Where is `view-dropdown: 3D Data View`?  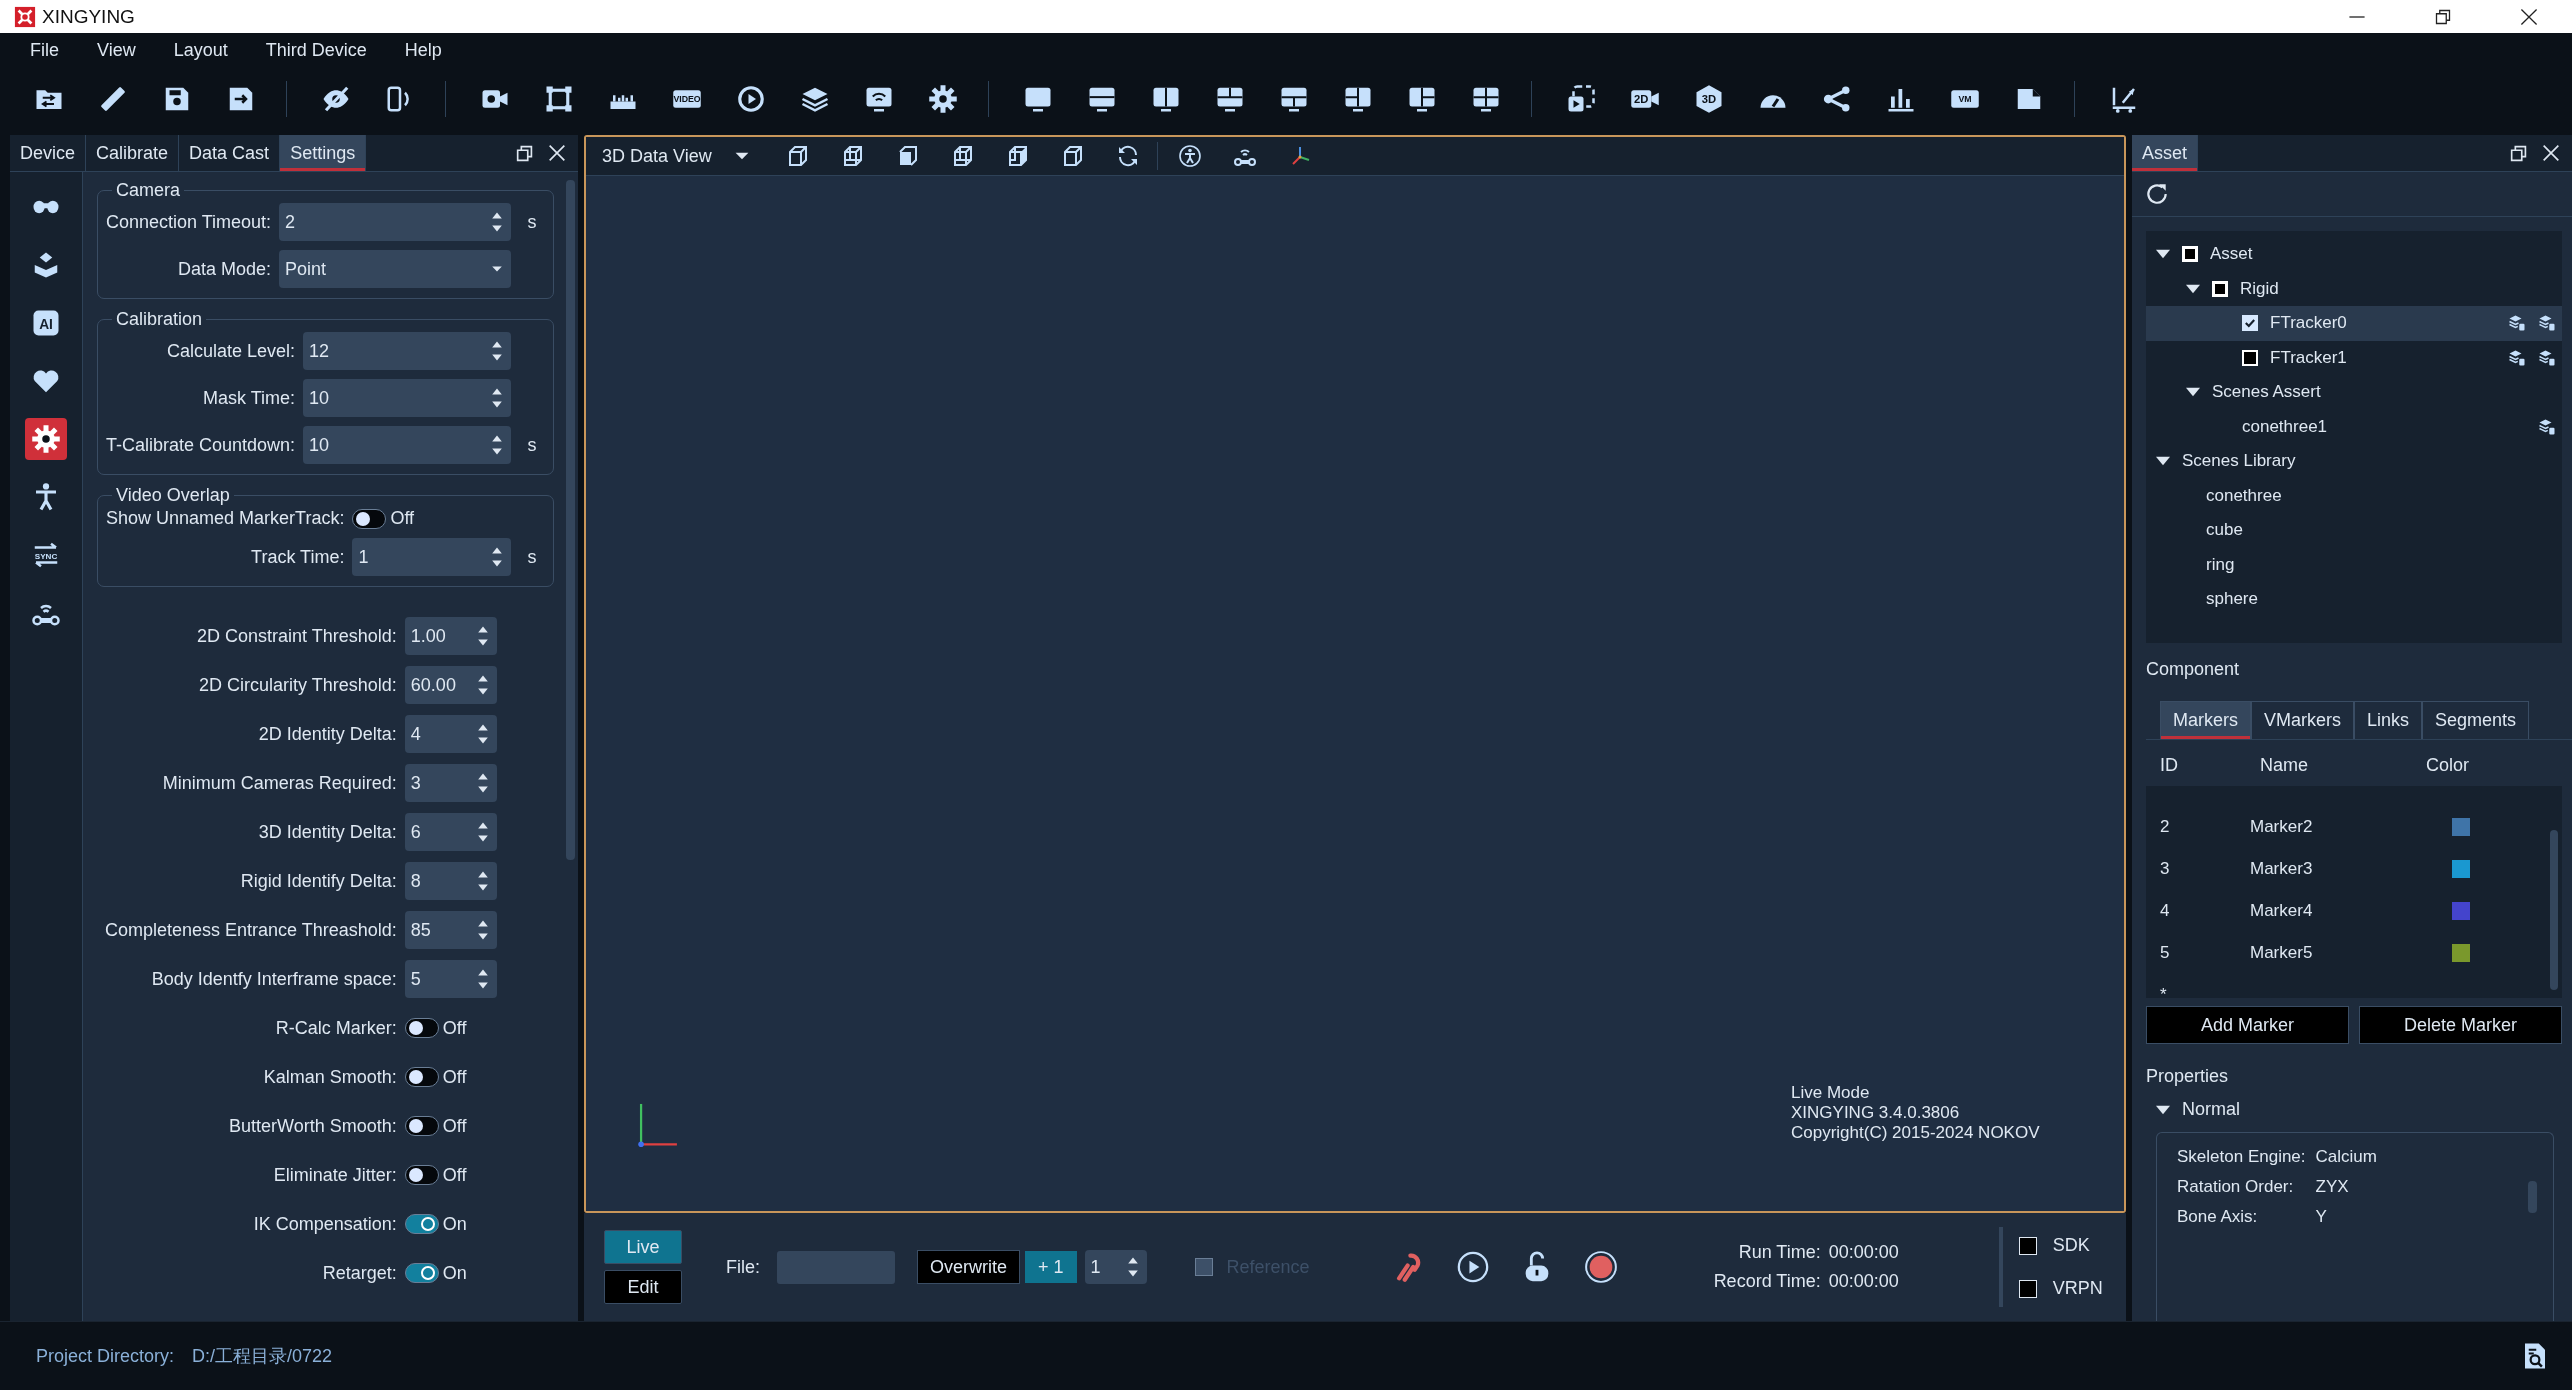
view-dropdown: 3D Data View is located at coordinates (676, 156).